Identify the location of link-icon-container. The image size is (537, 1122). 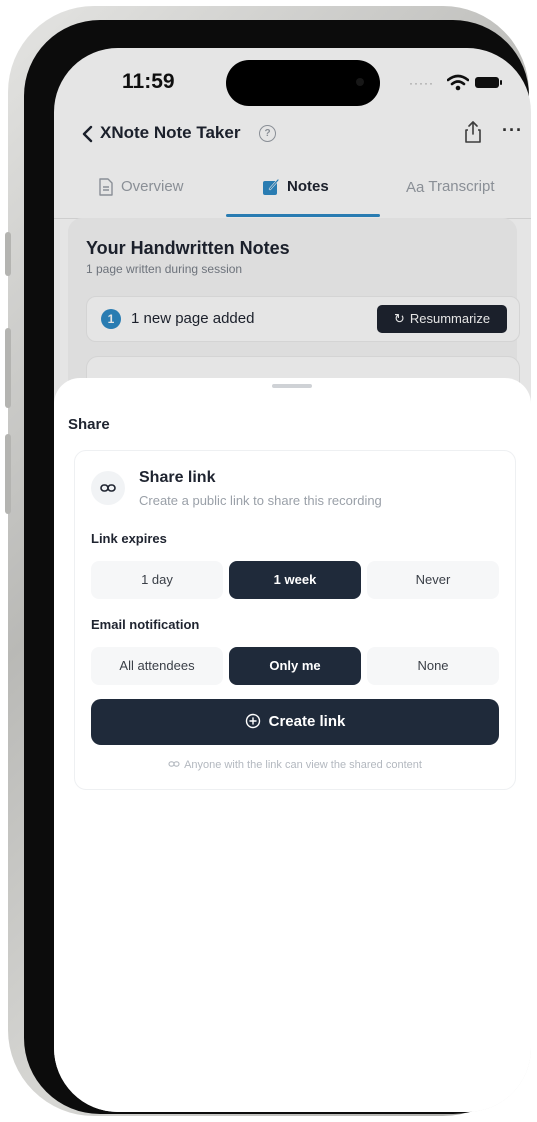
(108, 488).